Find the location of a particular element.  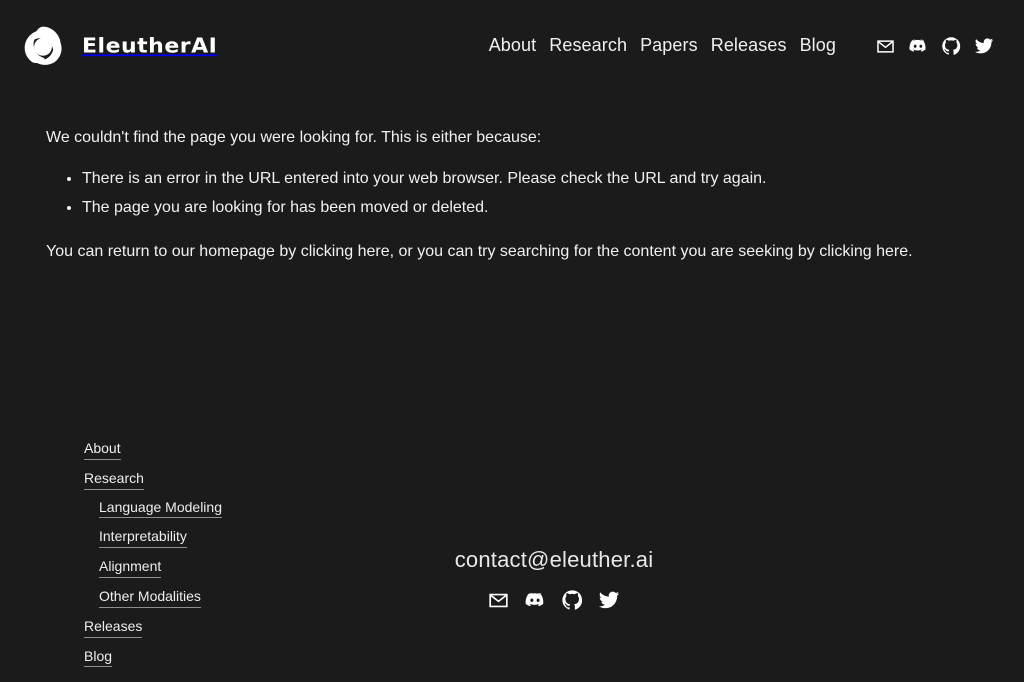

footer-link-interpretability: Interpretability is located at coordinates (143, 538).